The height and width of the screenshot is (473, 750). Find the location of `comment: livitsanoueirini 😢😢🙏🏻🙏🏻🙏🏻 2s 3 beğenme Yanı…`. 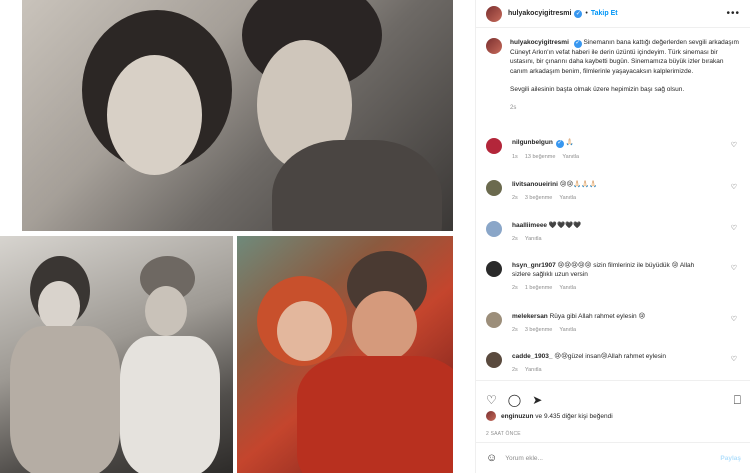

comment: livitsanoueirini 😢😢🙏🏻🙏🏻🙏🏻 2s 3 beğenme Yanı… is located at coordinates (613, 191).